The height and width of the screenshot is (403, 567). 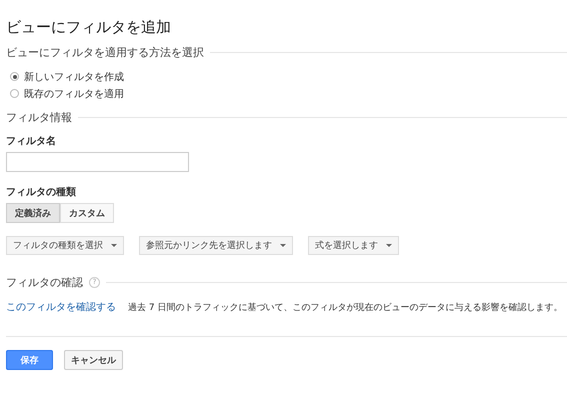 What do you see at coordinates (33, 213) in the screenshot?
I see `filter-type-tab: 定義済み` at bounding box center [33, 213].